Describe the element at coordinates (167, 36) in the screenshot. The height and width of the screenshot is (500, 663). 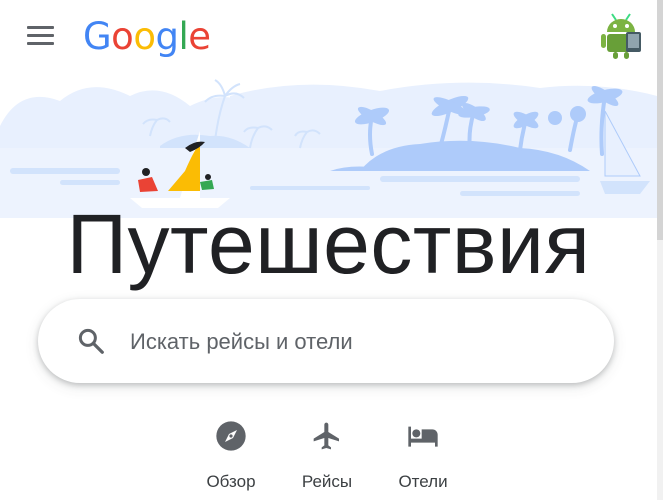
I see `logo-letter: g` at that location.